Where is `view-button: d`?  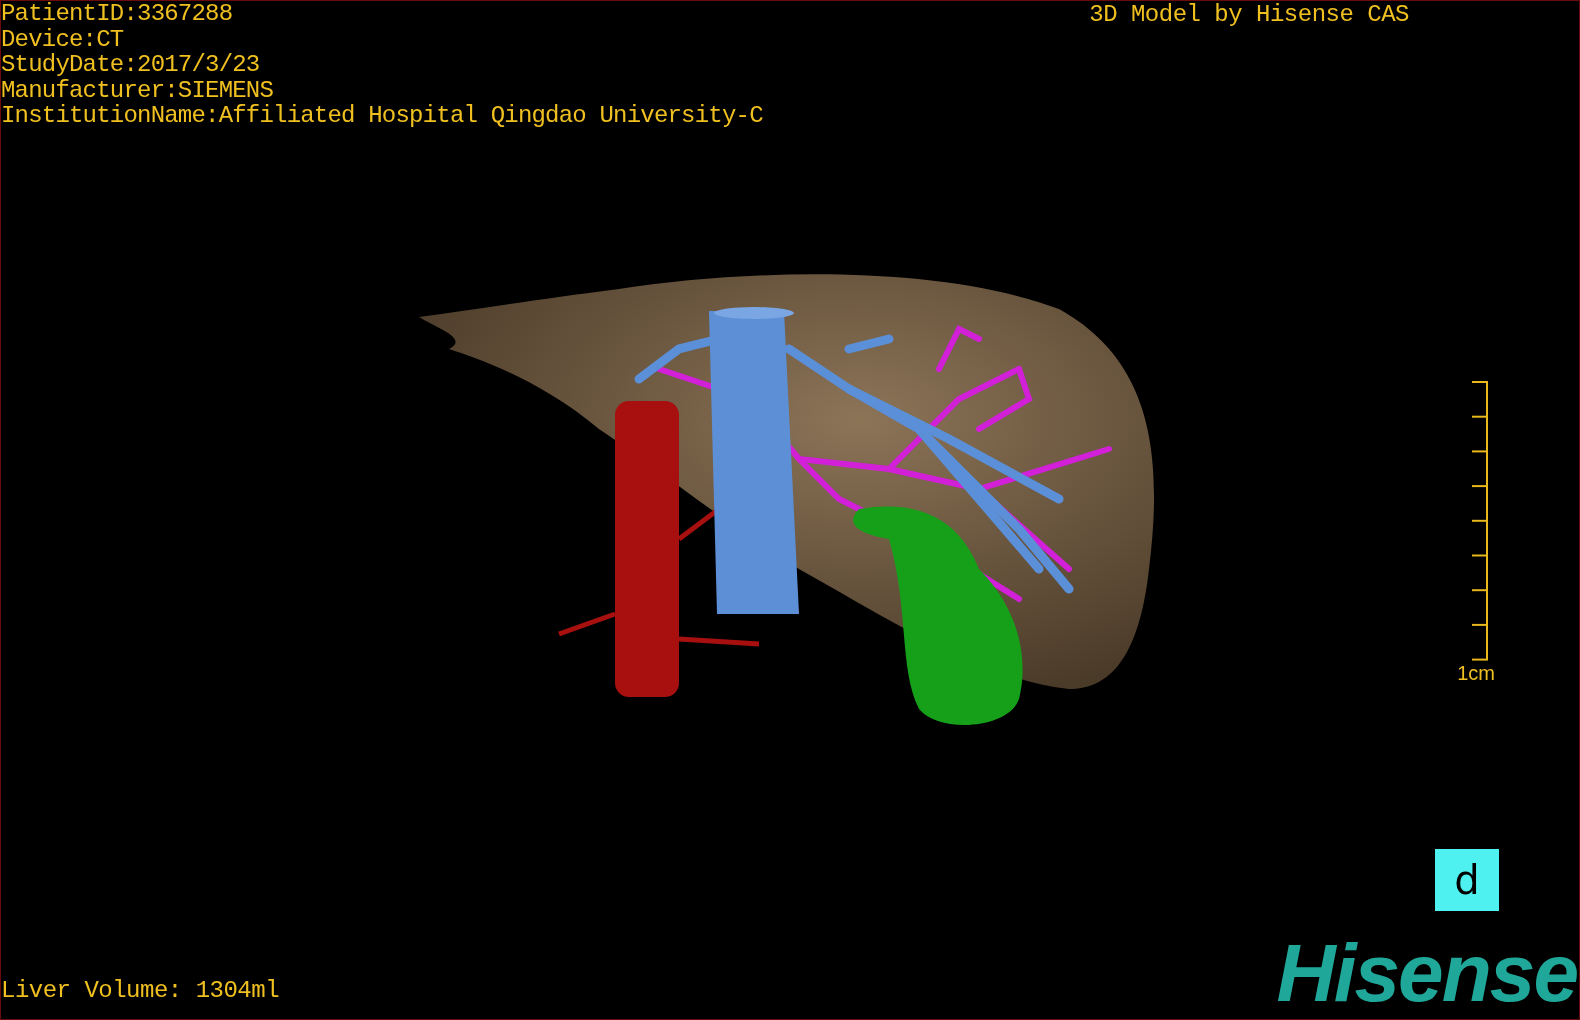
view-button: d is located at coordinates (1467, 880).